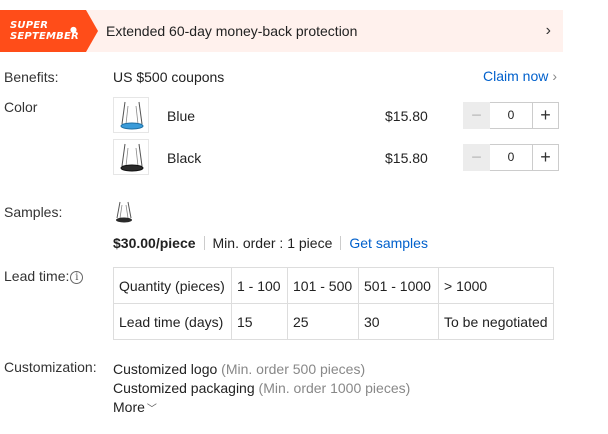  Describe the element at coordinates (184, 158) in the screenshot. I see `variant-name: Black` at that location.